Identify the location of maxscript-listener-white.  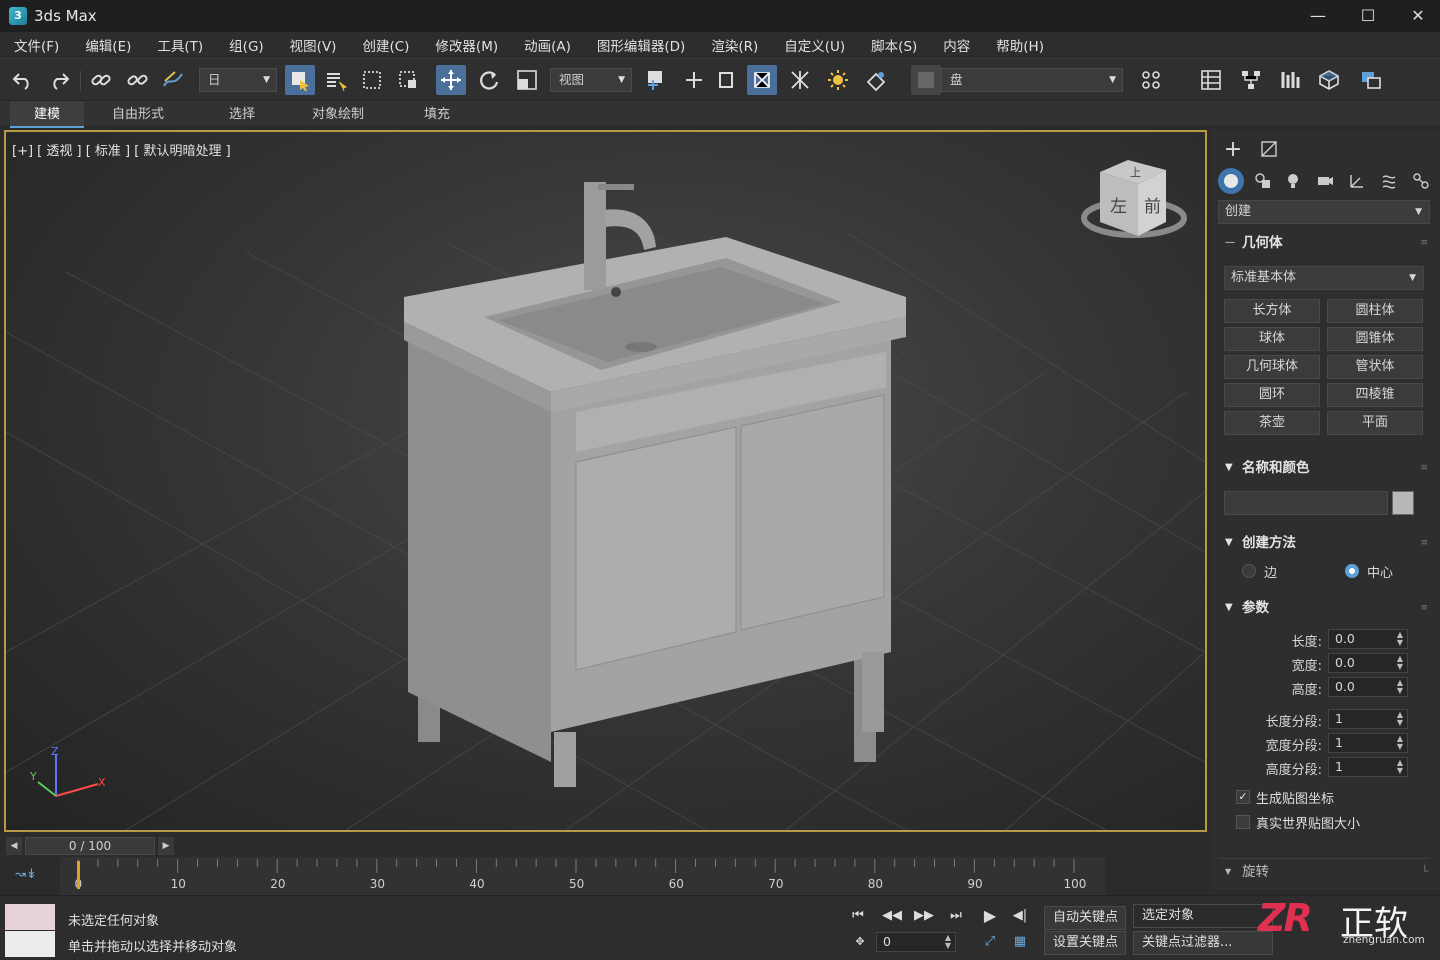
(30, 944).